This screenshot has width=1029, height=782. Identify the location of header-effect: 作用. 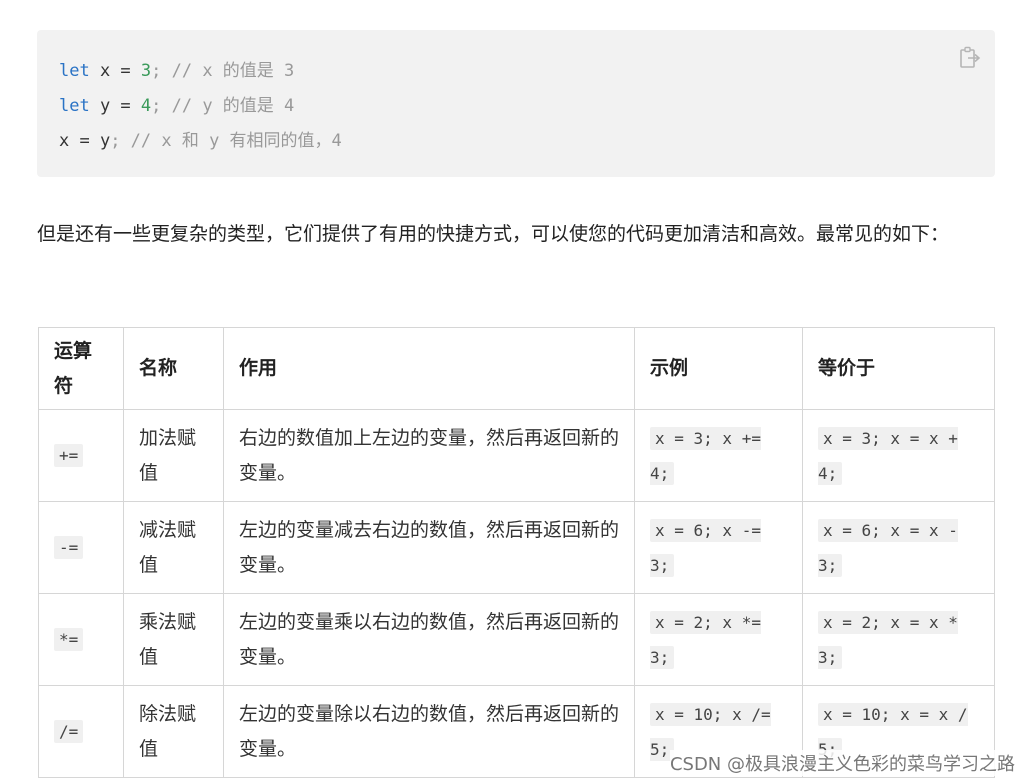
(429, 368).